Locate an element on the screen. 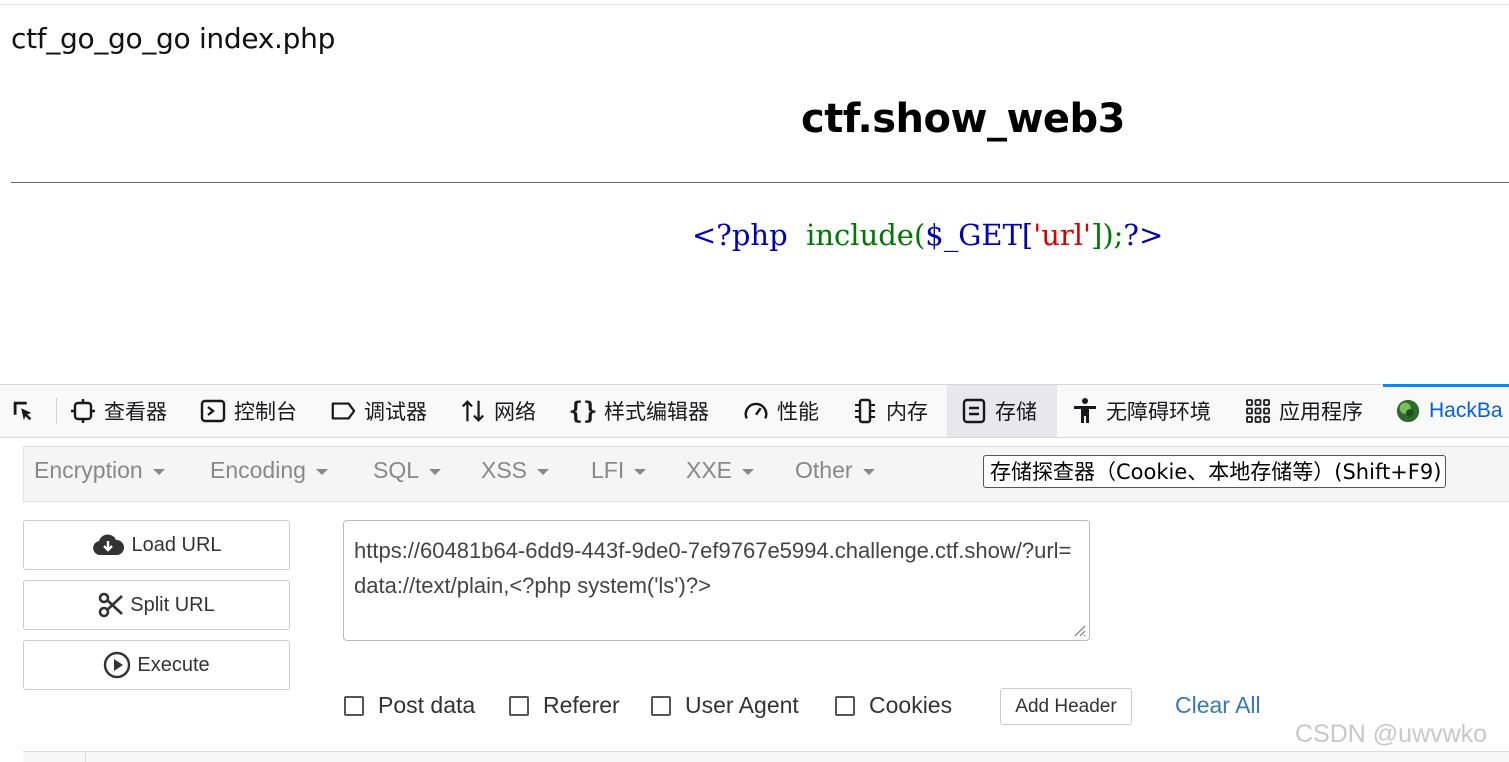 The width and height of the screenshot is (1509, 762). php-open-tag: <?php is located at coordinates (744, 235).